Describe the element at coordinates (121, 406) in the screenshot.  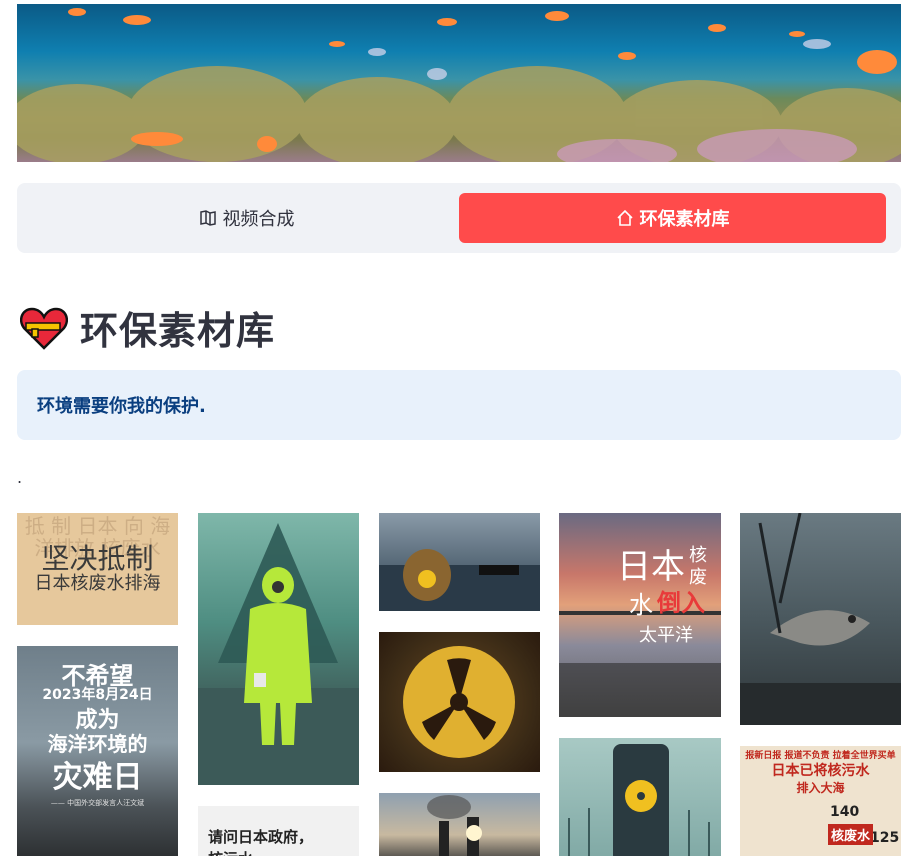
I see `info-alert-text: 环境需要你我的保护.` at that location.